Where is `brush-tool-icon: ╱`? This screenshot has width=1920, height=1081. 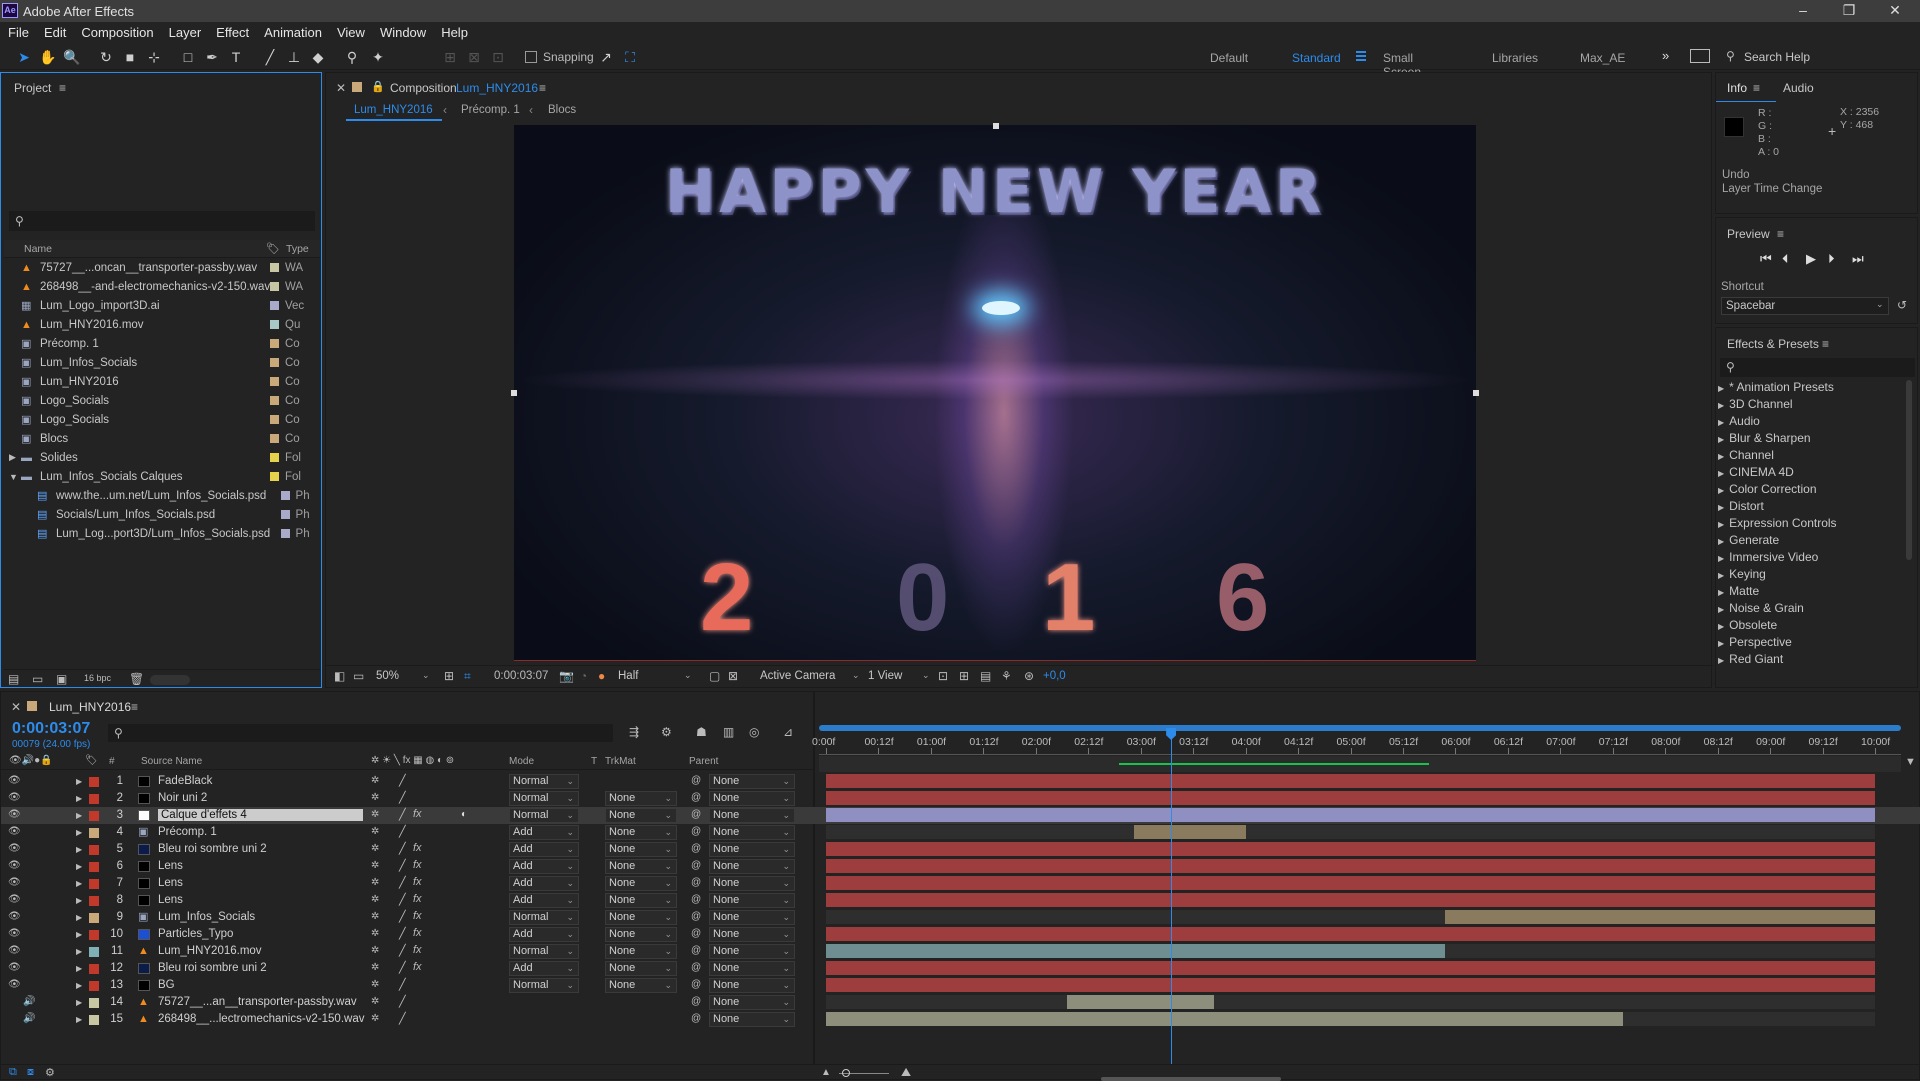 brush-tool-icon: ╱ is located at coordinates (270, 57).